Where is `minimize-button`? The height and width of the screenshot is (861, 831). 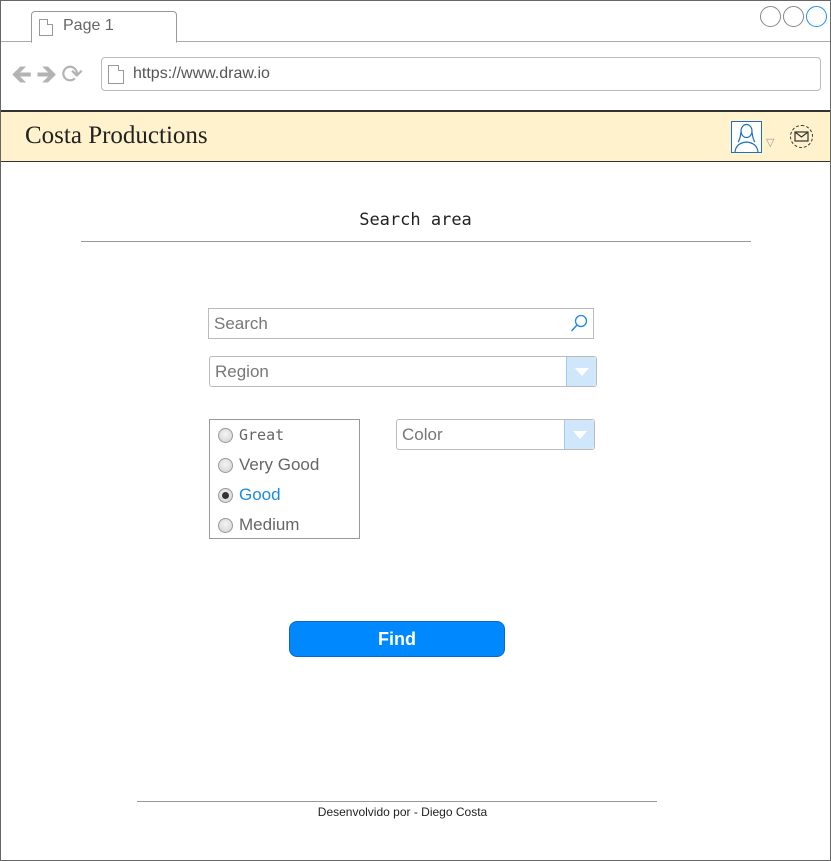 minimize-button is located at coordinates (770, 16).